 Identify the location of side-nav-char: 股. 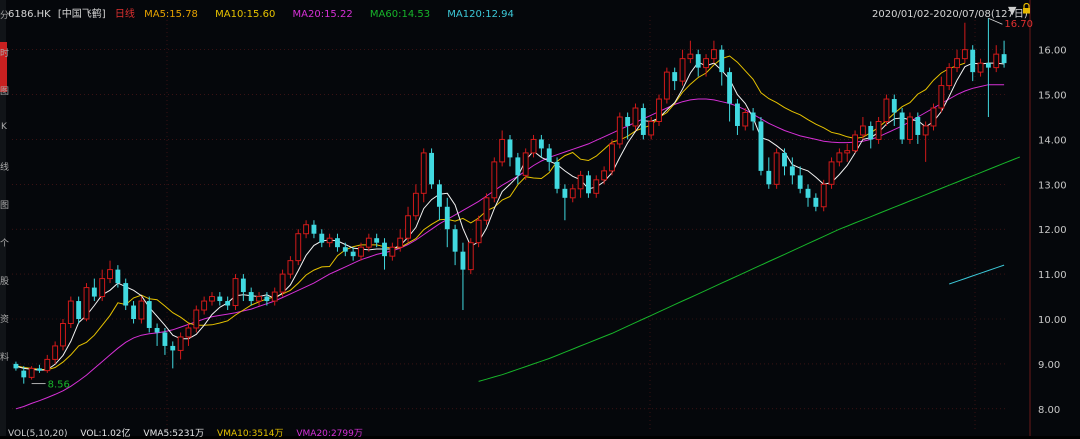
(4, 280).